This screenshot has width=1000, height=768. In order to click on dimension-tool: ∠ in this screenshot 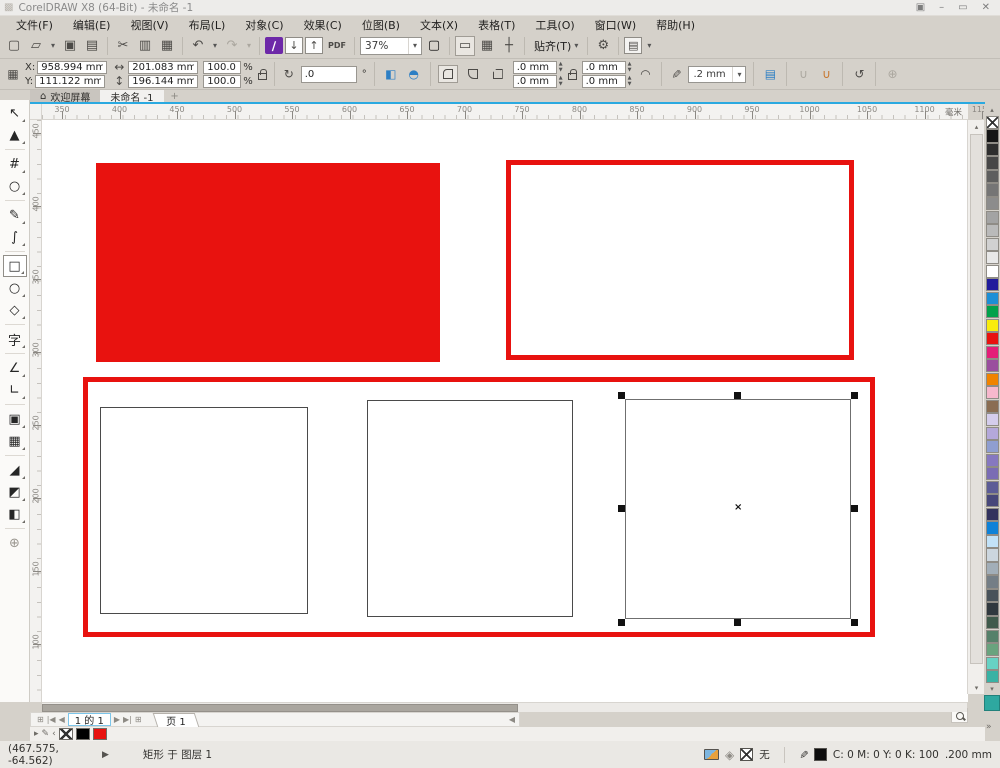, I will do `click(15, 368)`.